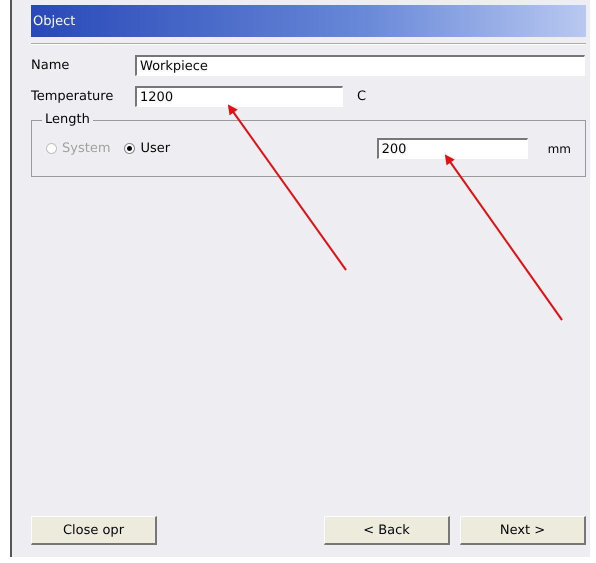 The width and height of the screenshot is (596, 563). I want to click on window-title: Object, so click(308, 21).